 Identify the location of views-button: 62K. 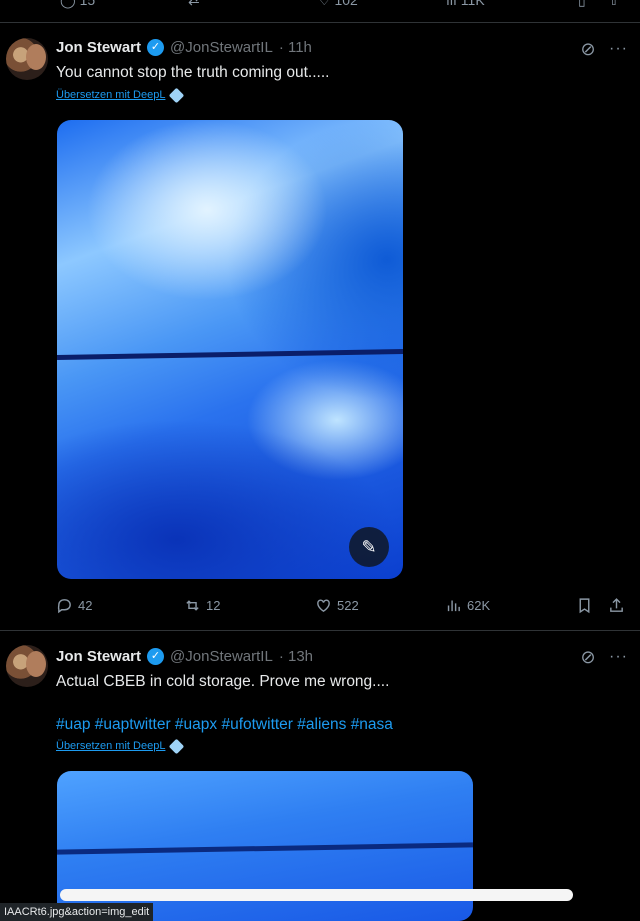
(467, 605).